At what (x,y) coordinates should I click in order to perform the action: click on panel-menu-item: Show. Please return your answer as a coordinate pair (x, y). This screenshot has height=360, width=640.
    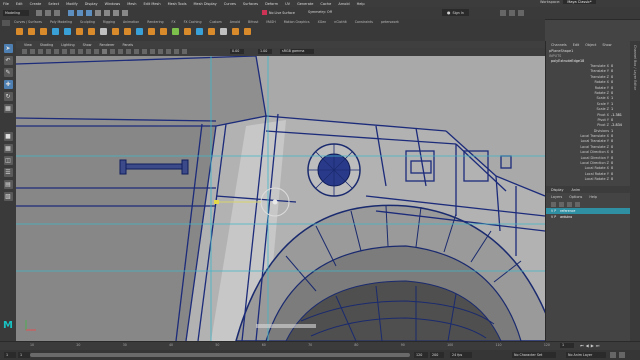
    Looking at the image, I should click on (87, 45).